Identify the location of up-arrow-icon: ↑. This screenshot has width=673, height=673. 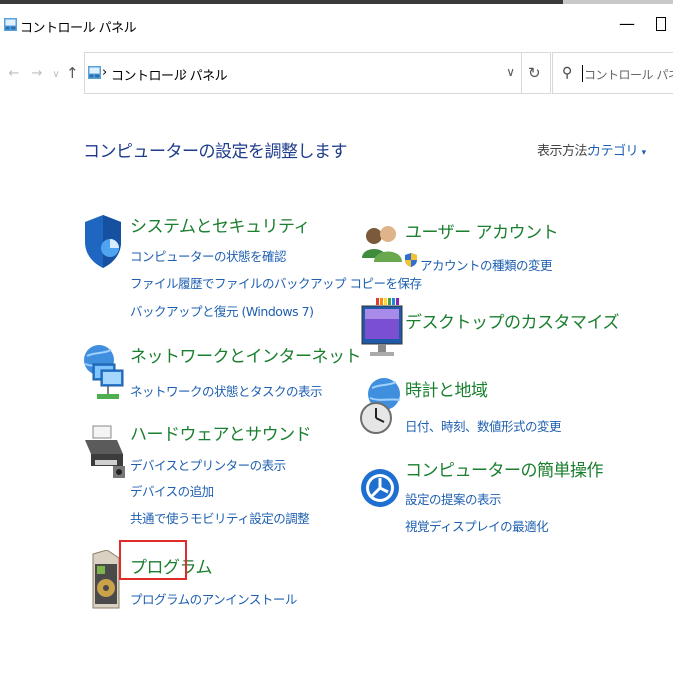
(72, 73).